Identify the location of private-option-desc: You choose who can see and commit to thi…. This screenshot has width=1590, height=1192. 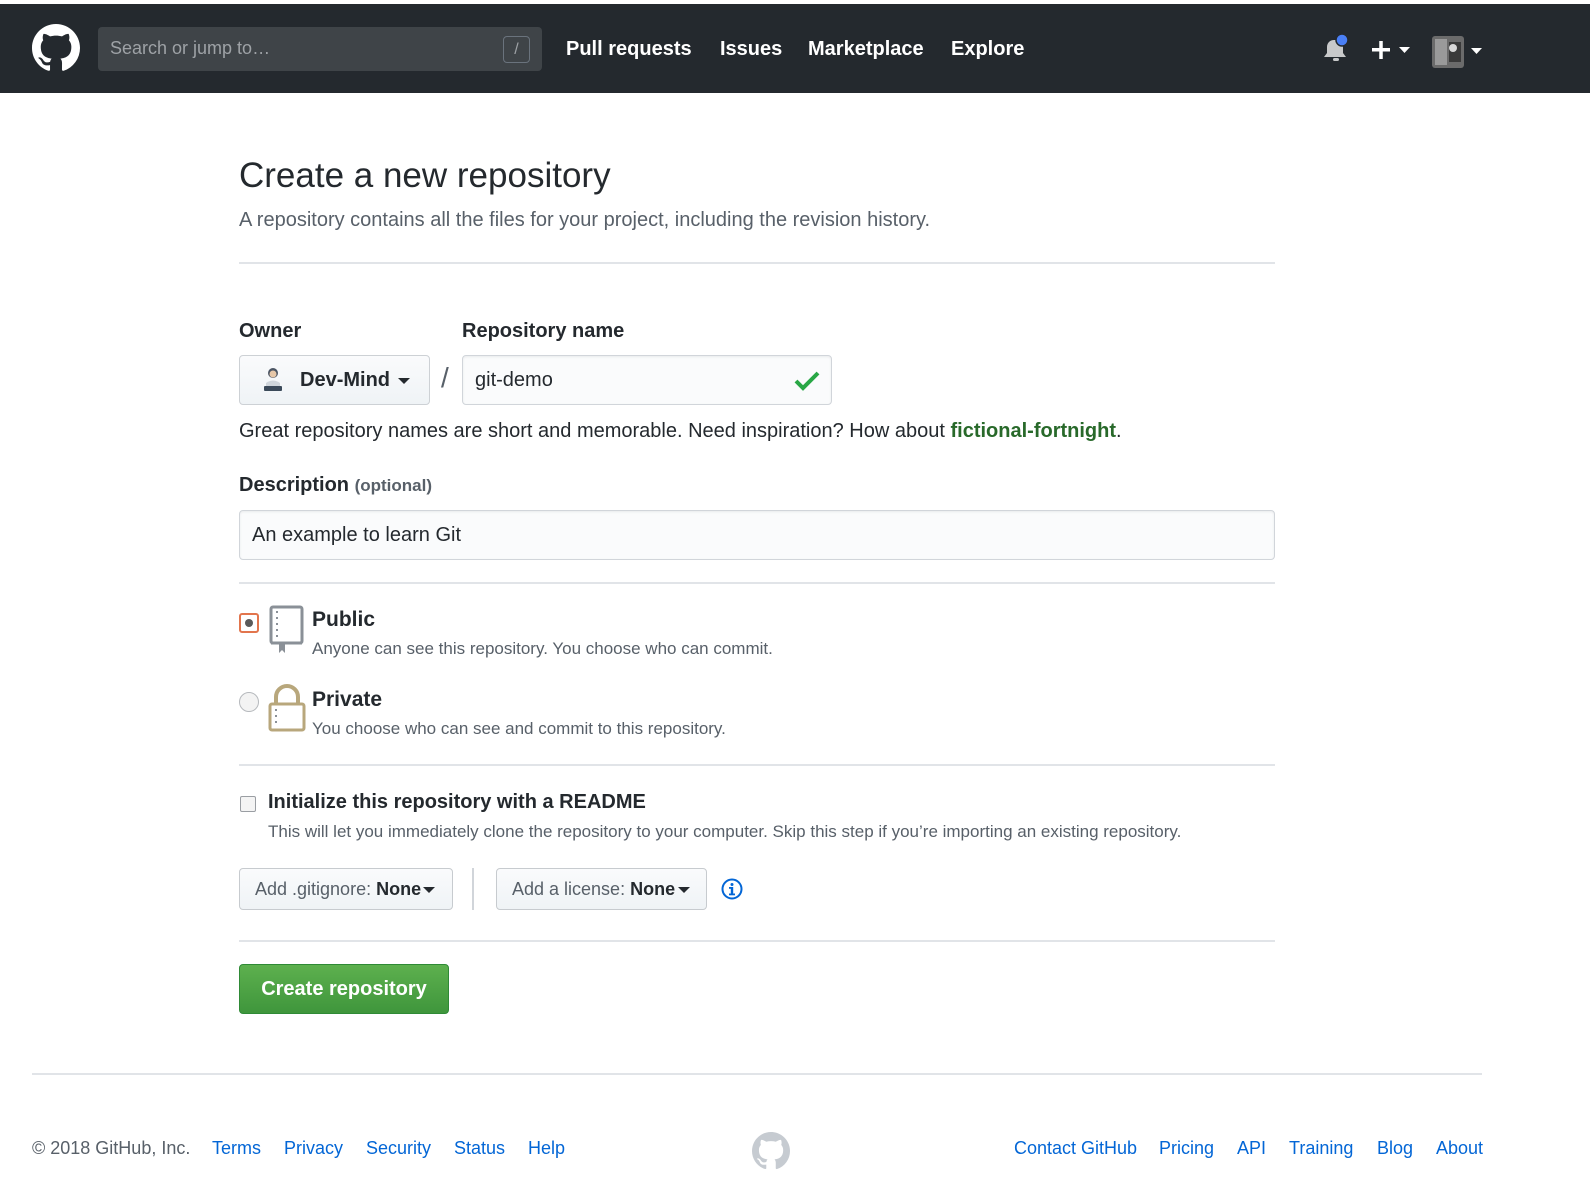
(519, 728).